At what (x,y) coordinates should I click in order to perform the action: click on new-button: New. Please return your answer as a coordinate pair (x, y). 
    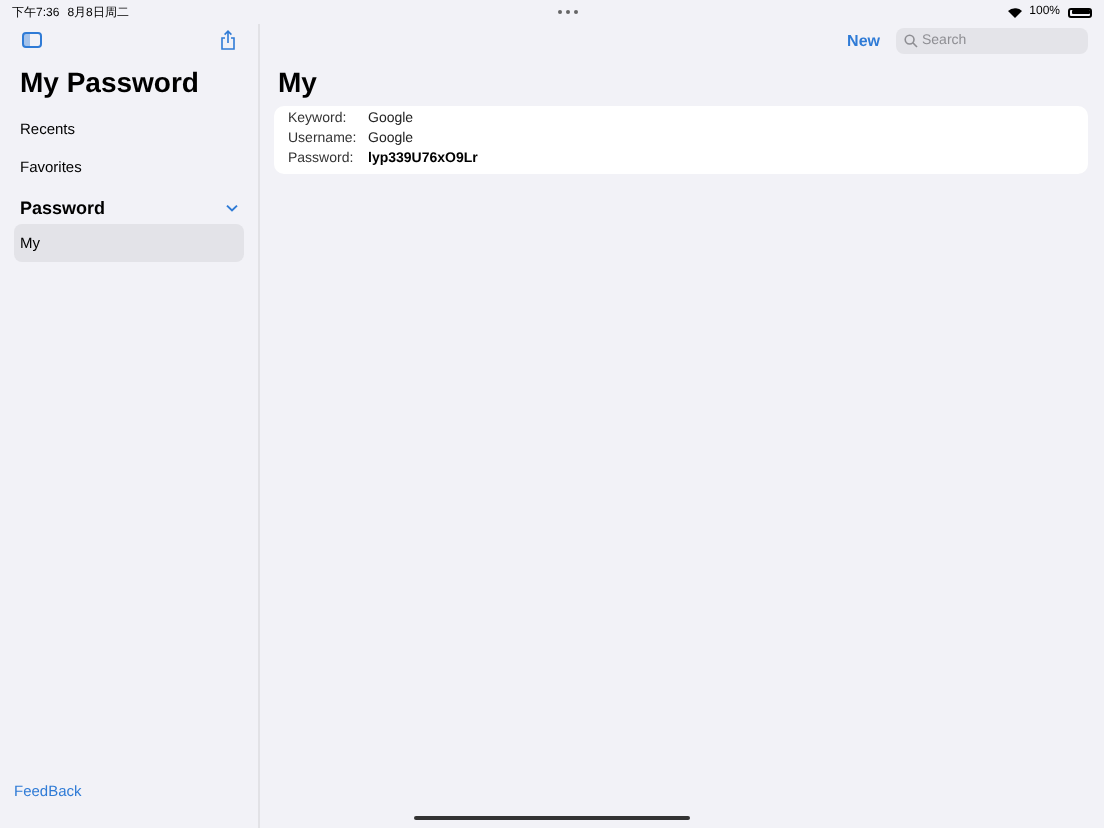
    Looking at the image, I should click on (863, 40).